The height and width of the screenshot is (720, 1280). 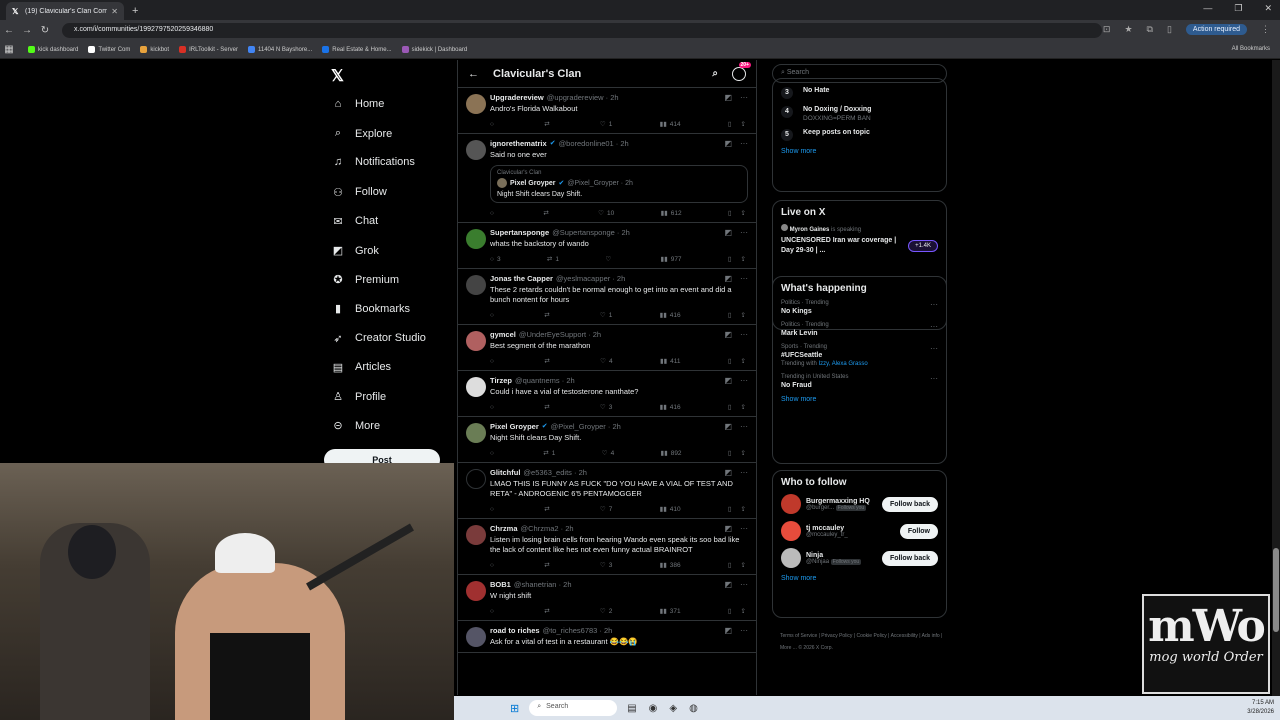 What do you see at coordinates (355, 251) in the screenshot?
I see `nav-item-grok: ◩ Grok` at bounding box center [355, 251].